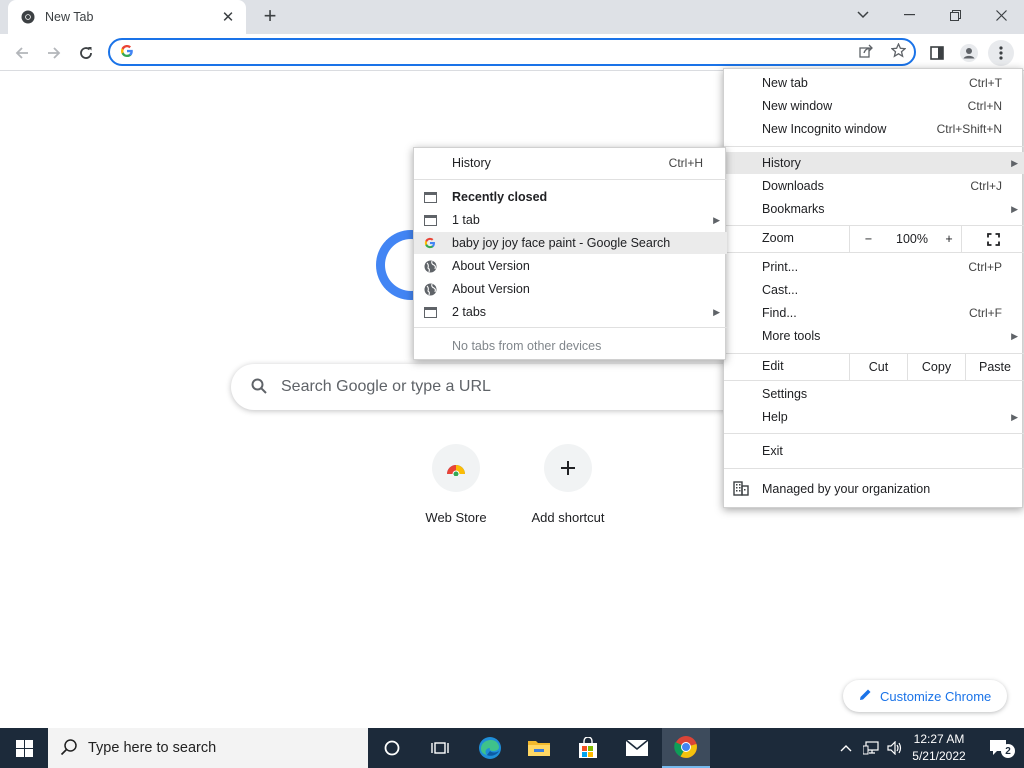  What do you see at coordinates (936, 696) in the screenshot?
I see `customize-label: Customize Chrome` at bounding box center [936, 696].